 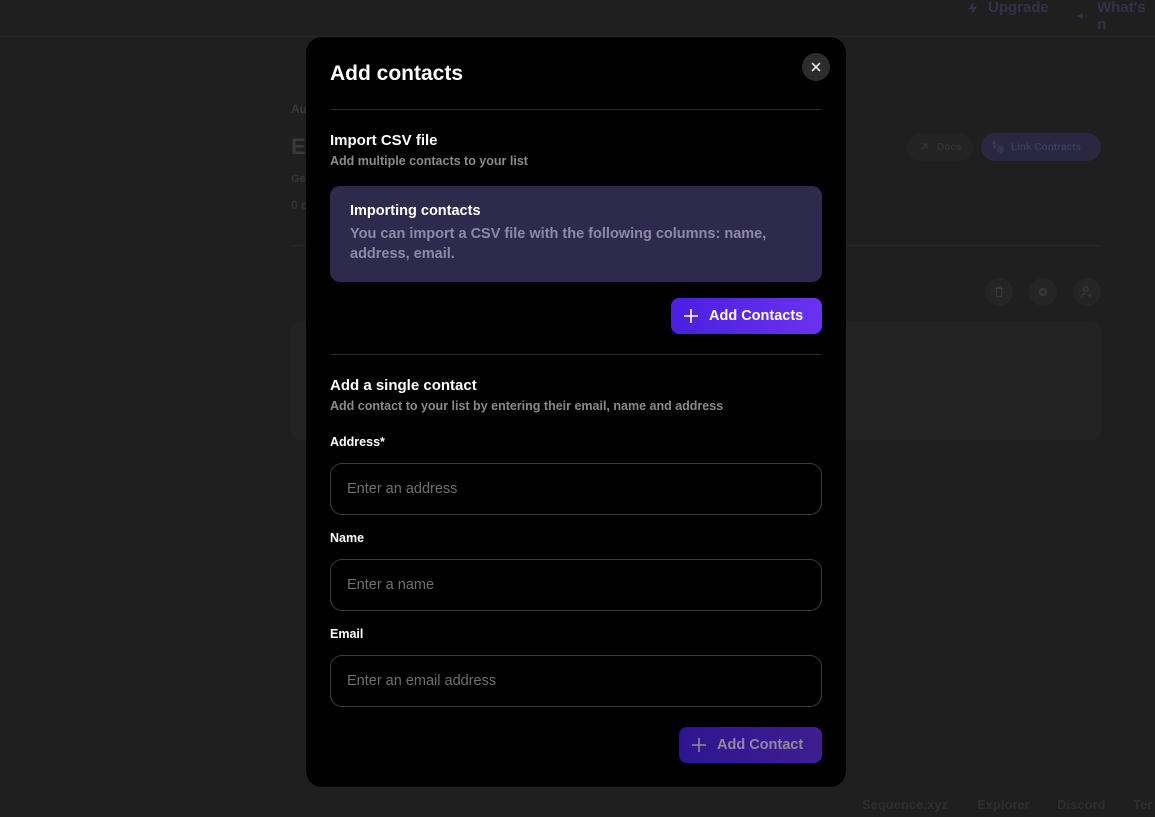 I want to click on page-subtitle: Ge, so click(x=298, y=179).